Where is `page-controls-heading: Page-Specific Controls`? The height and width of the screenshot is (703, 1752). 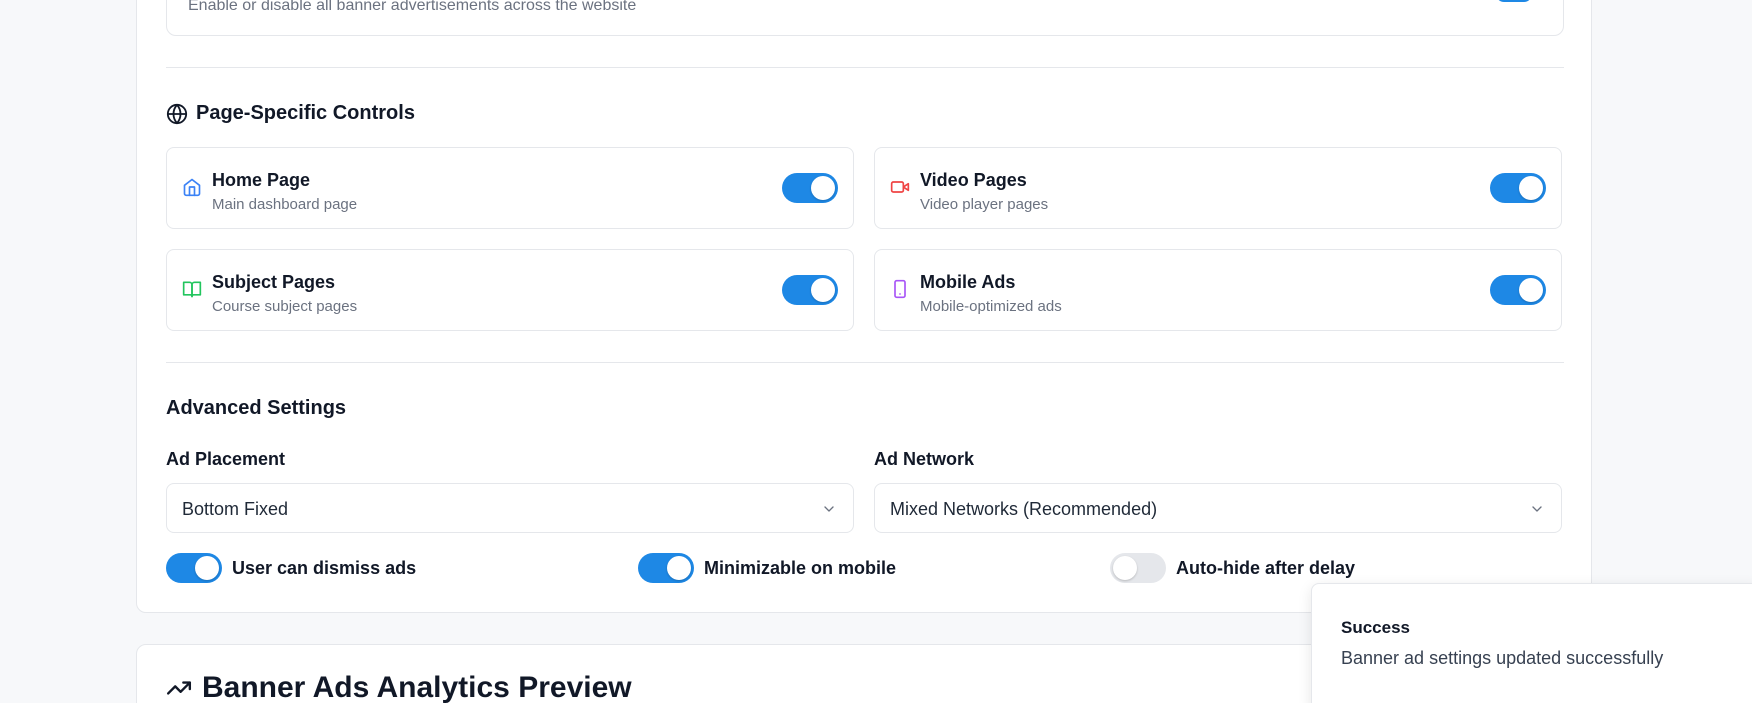 page-controls-heading: Page-Specific Controls is located at coordinates (290, 113).